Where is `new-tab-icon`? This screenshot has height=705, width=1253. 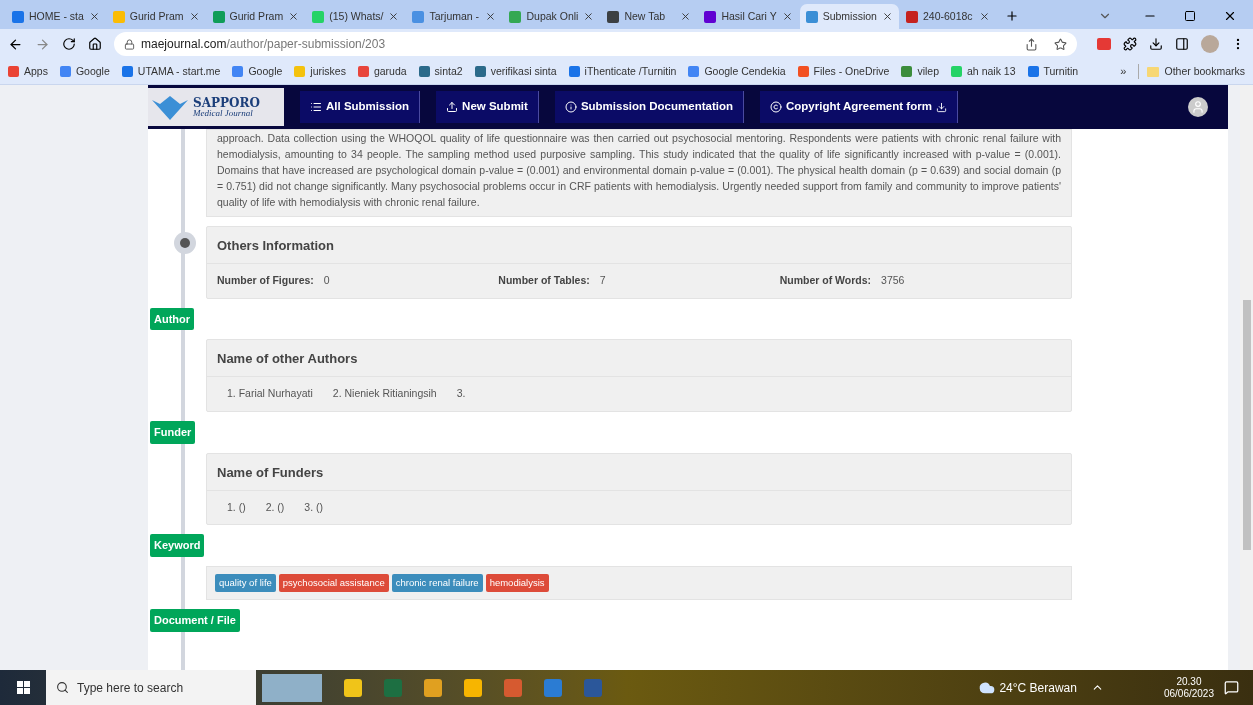 new-tab-icon is located at coordinates (1011, 16).